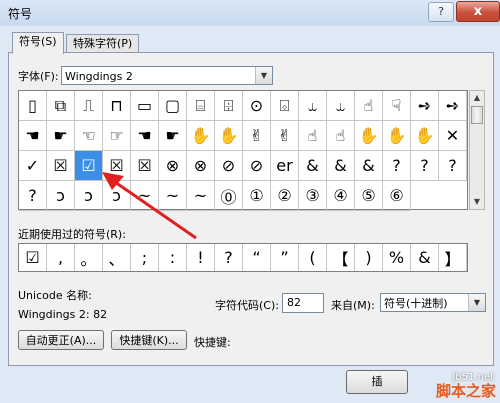 This screenshot has width=500, height=403. I want to click on recent-symbol-cell: 、, so click(117, 257).